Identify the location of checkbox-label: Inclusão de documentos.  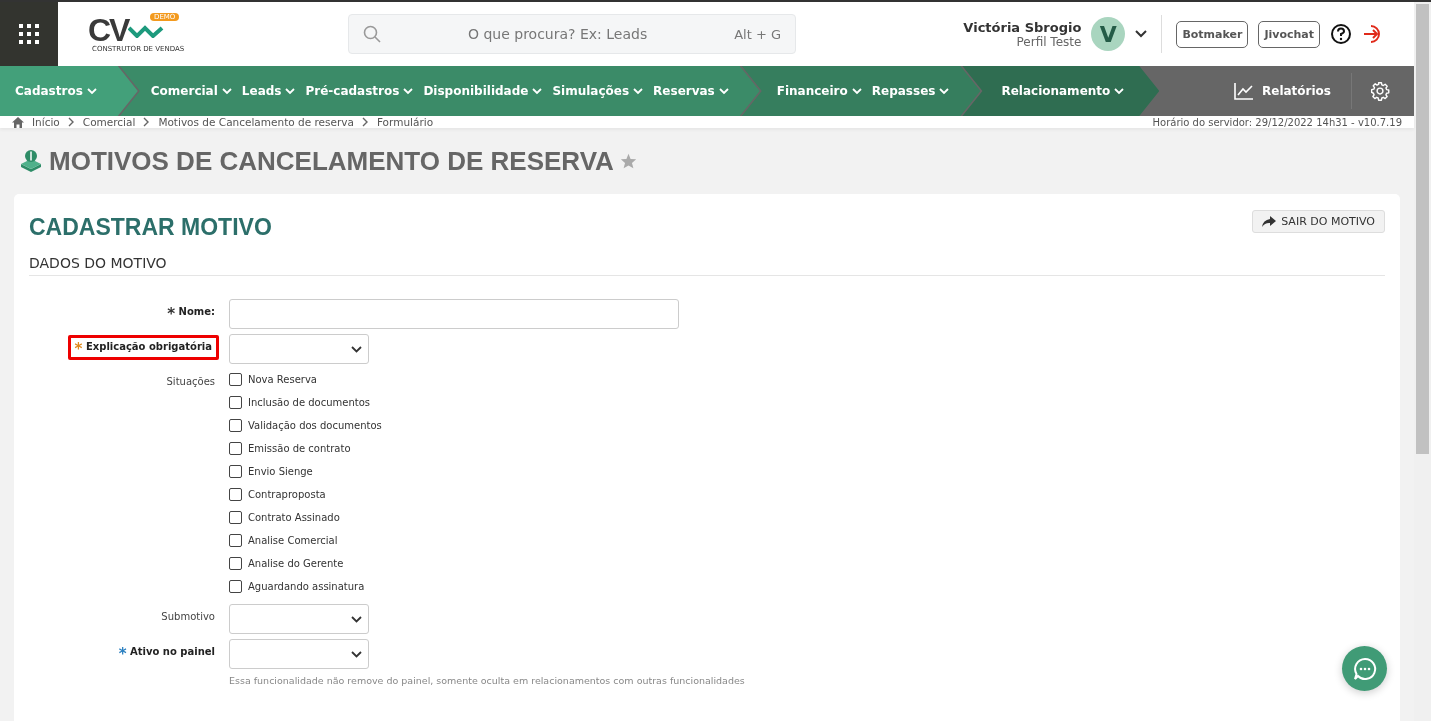
(309, 402).